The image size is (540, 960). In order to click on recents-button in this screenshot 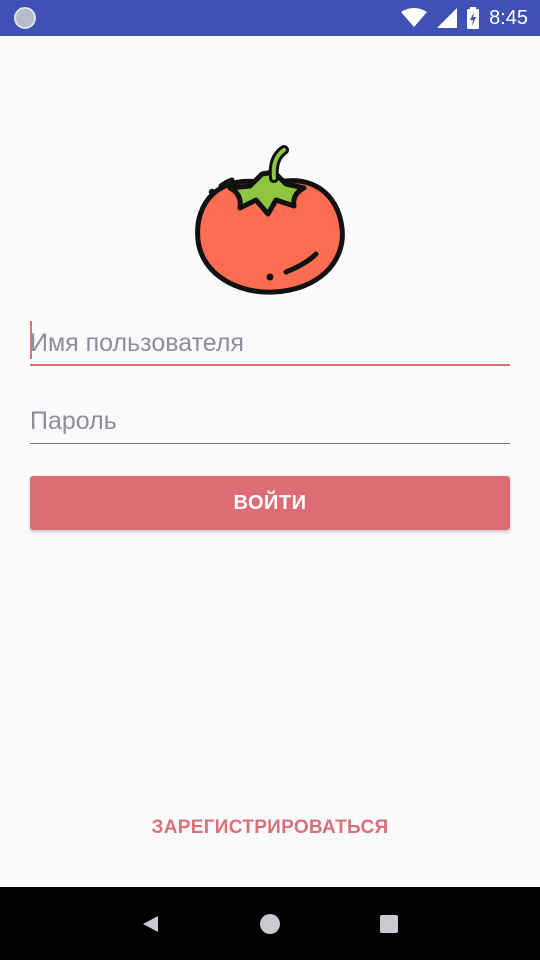, I will do `click(389, 924)`.